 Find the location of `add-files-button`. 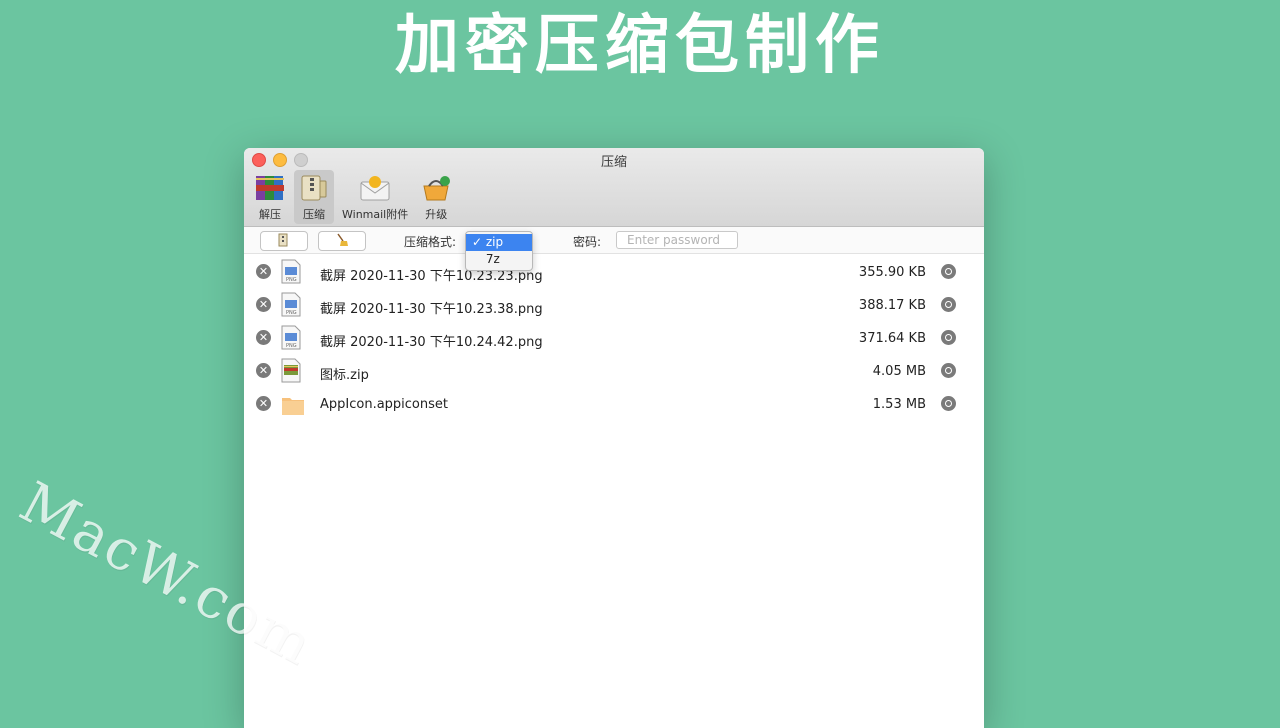

add-files-button is located at coordinates (284, 241).